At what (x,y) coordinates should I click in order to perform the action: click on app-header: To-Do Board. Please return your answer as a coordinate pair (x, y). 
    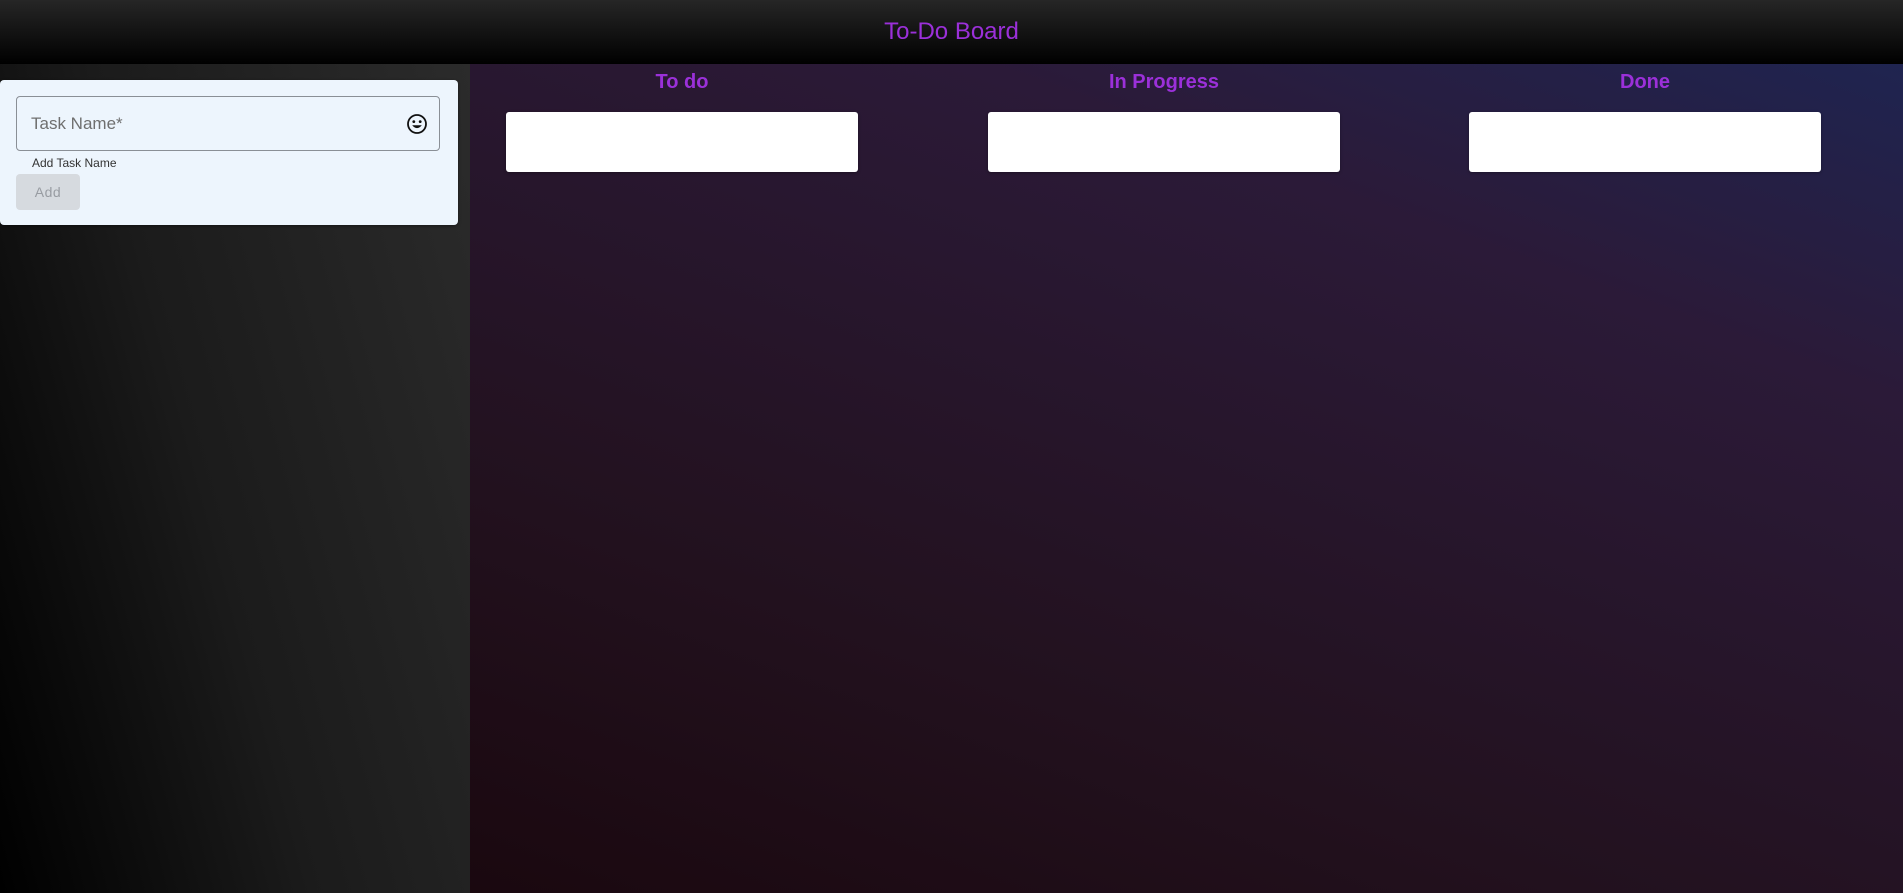
    Looking at the image, I should click on (951, 32).